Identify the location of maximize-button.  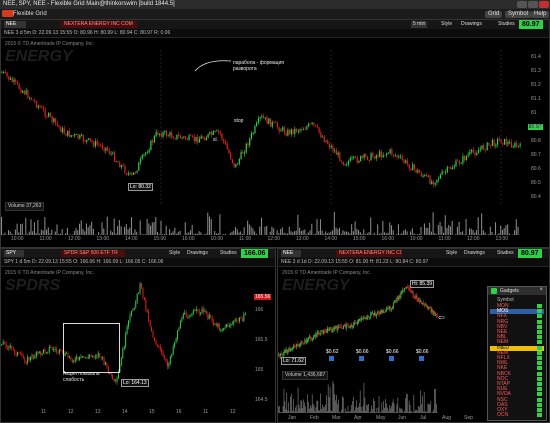
(533, 4).